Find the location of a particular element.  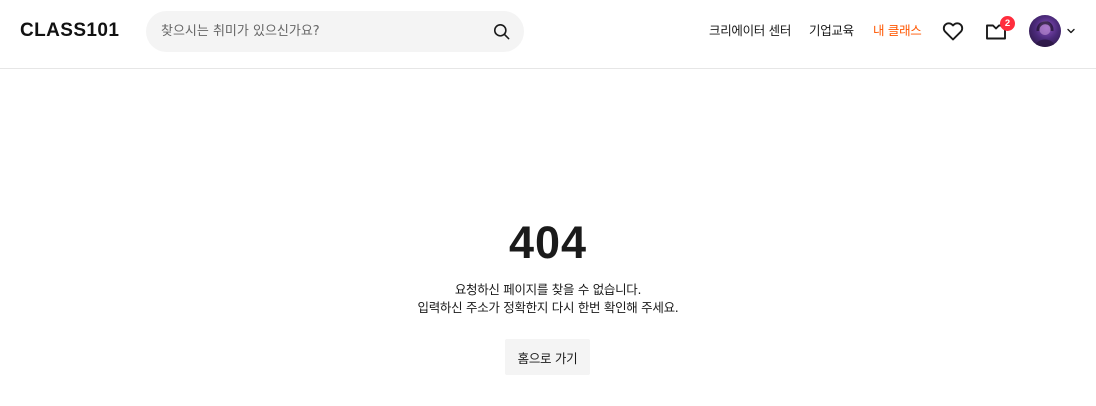

search-icon is located at coordinates (501, 31).